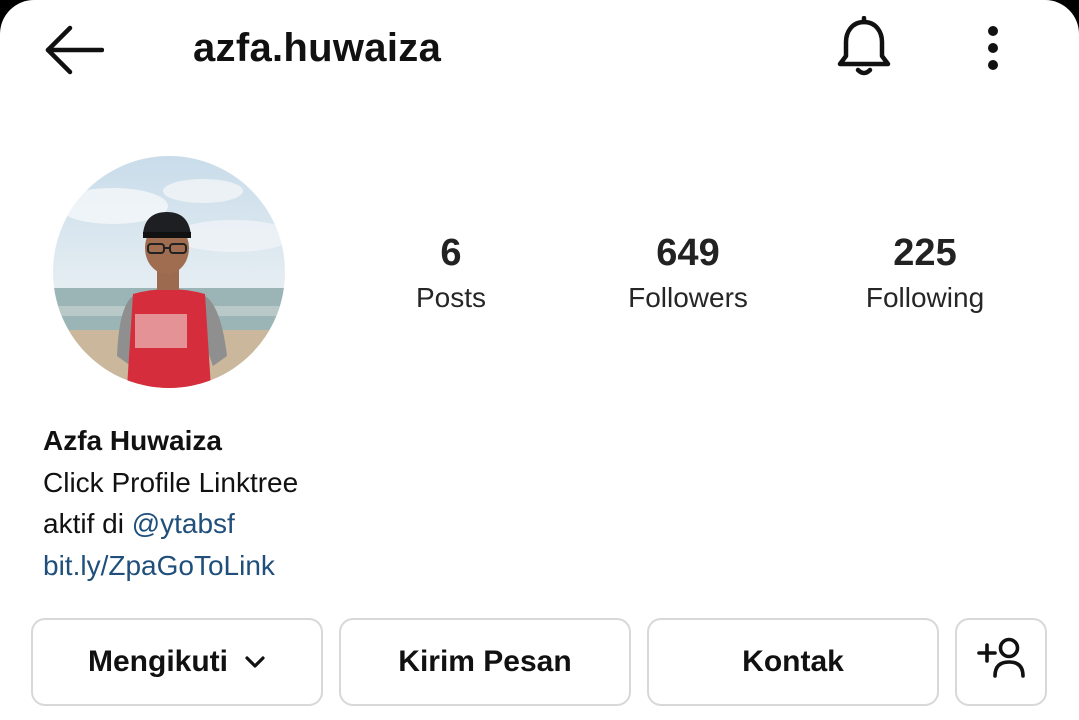 Image resolution: width=1079 pixels, height=720 pixels. I want to click on message-button: Kirim Pesan, so click(485, 662).